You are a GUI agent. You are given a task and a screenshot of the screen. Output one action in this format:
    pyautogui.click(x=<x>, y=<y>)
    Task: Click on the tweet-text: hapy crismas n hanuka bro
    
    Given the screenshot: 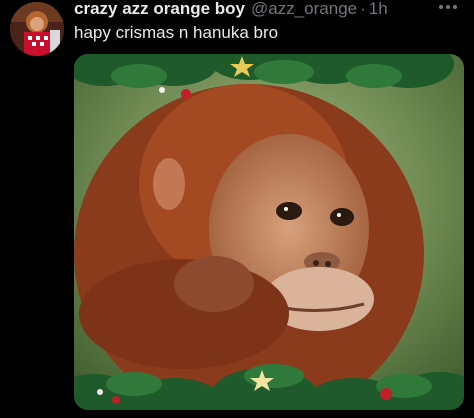 What is the action you would take?
    pyautogui.click(x=176, y=32)
    